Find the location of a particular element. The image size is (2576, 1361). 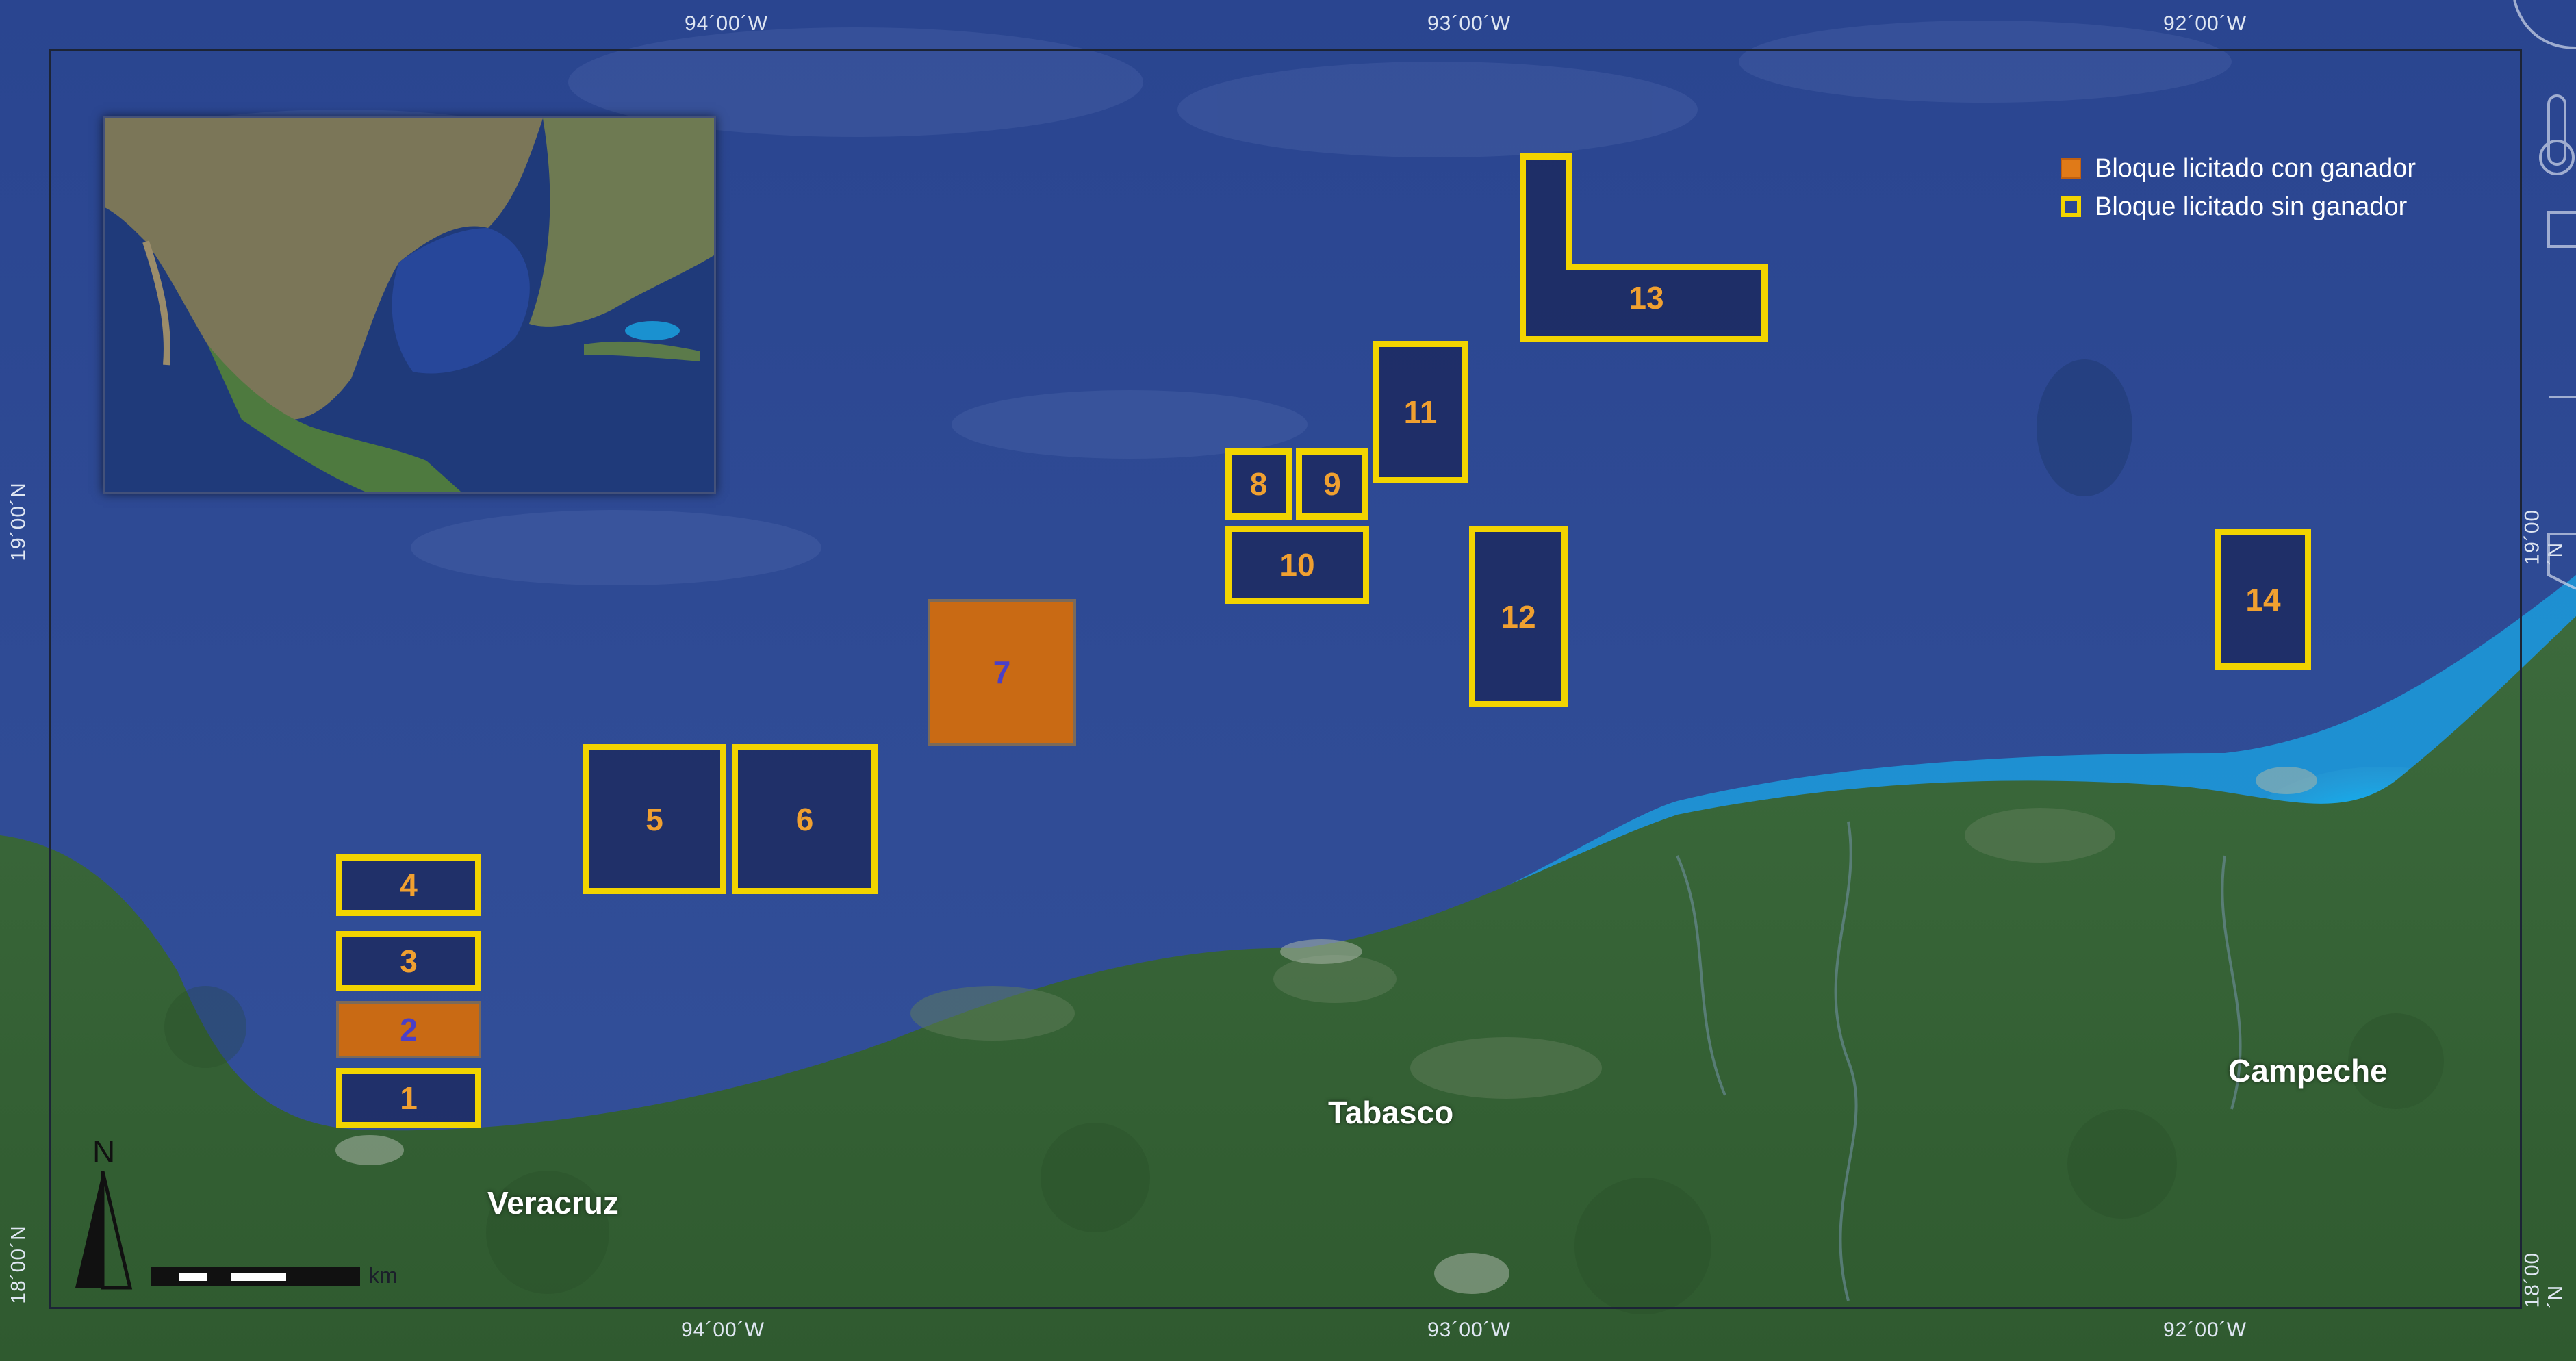

scale-unit-label: km is located at coordinates (383, 1275).